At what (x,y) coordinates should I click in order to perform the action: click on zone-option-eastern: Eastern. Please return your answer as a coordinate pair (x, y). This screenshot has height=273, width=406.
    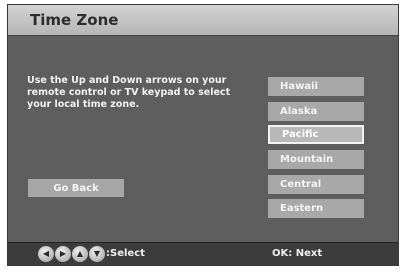
    Looking at the image, I should click on (316, 208).